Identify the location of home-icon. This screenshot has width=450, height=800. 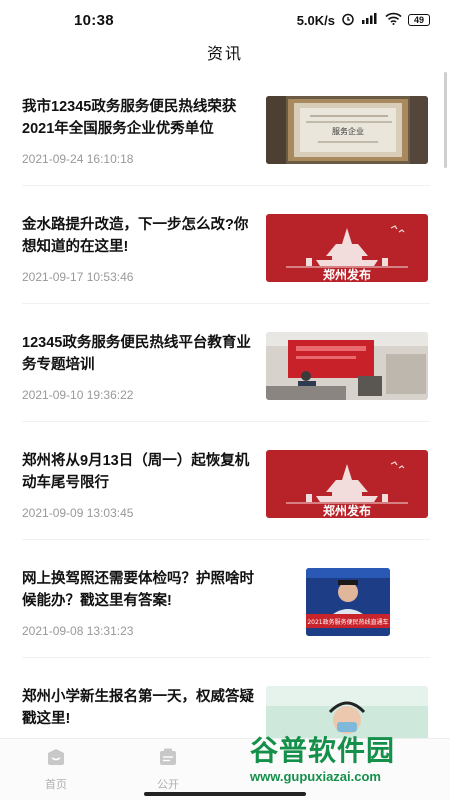
(56, 759).